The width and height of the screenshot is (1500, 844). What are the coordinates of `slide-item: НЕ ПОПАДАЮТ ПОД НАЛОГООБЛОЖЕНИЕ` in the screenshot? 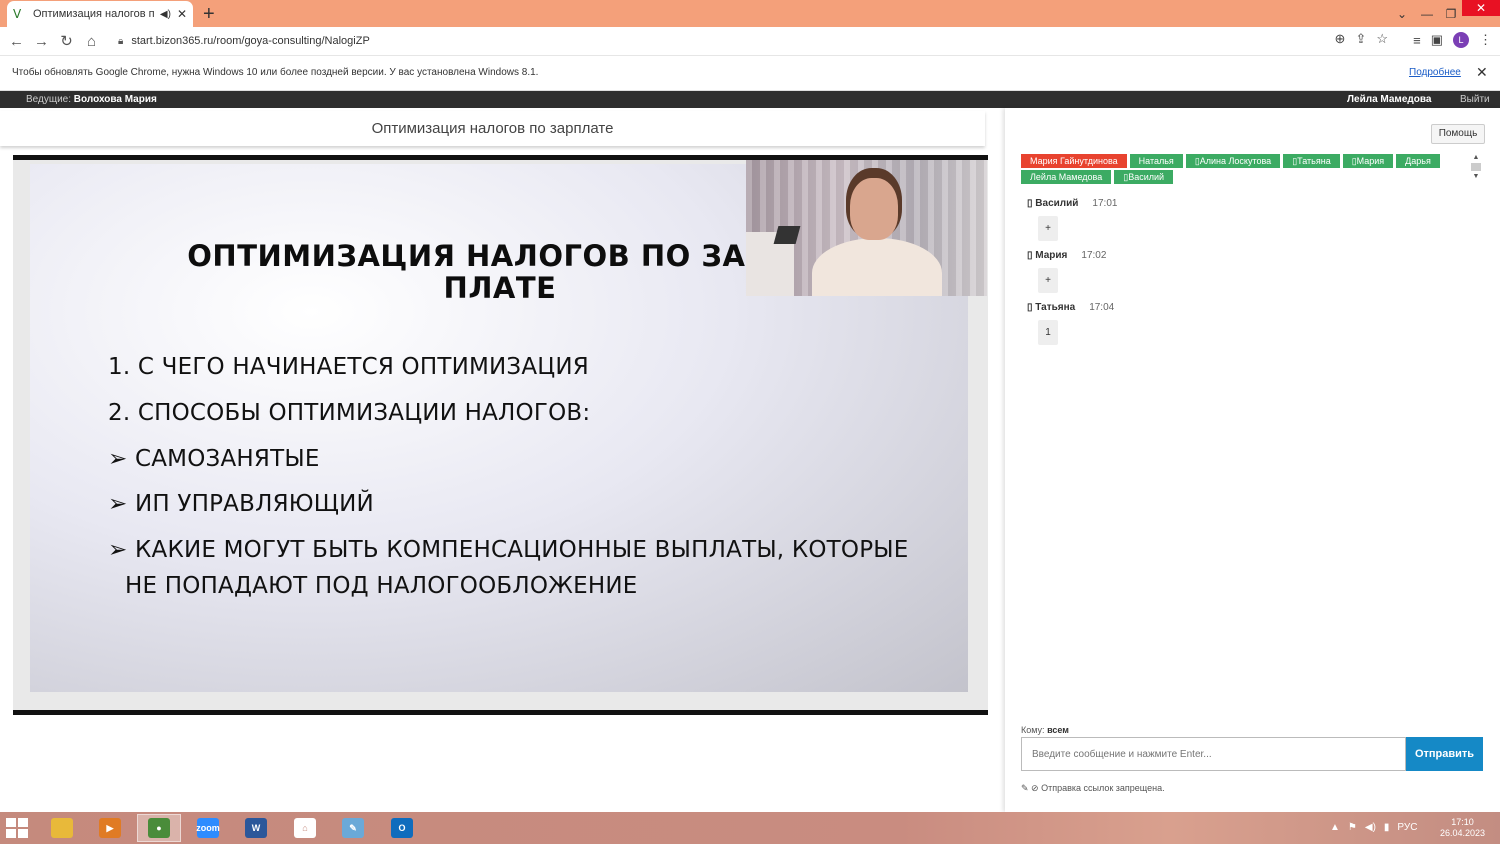 It's located at (381, 586).